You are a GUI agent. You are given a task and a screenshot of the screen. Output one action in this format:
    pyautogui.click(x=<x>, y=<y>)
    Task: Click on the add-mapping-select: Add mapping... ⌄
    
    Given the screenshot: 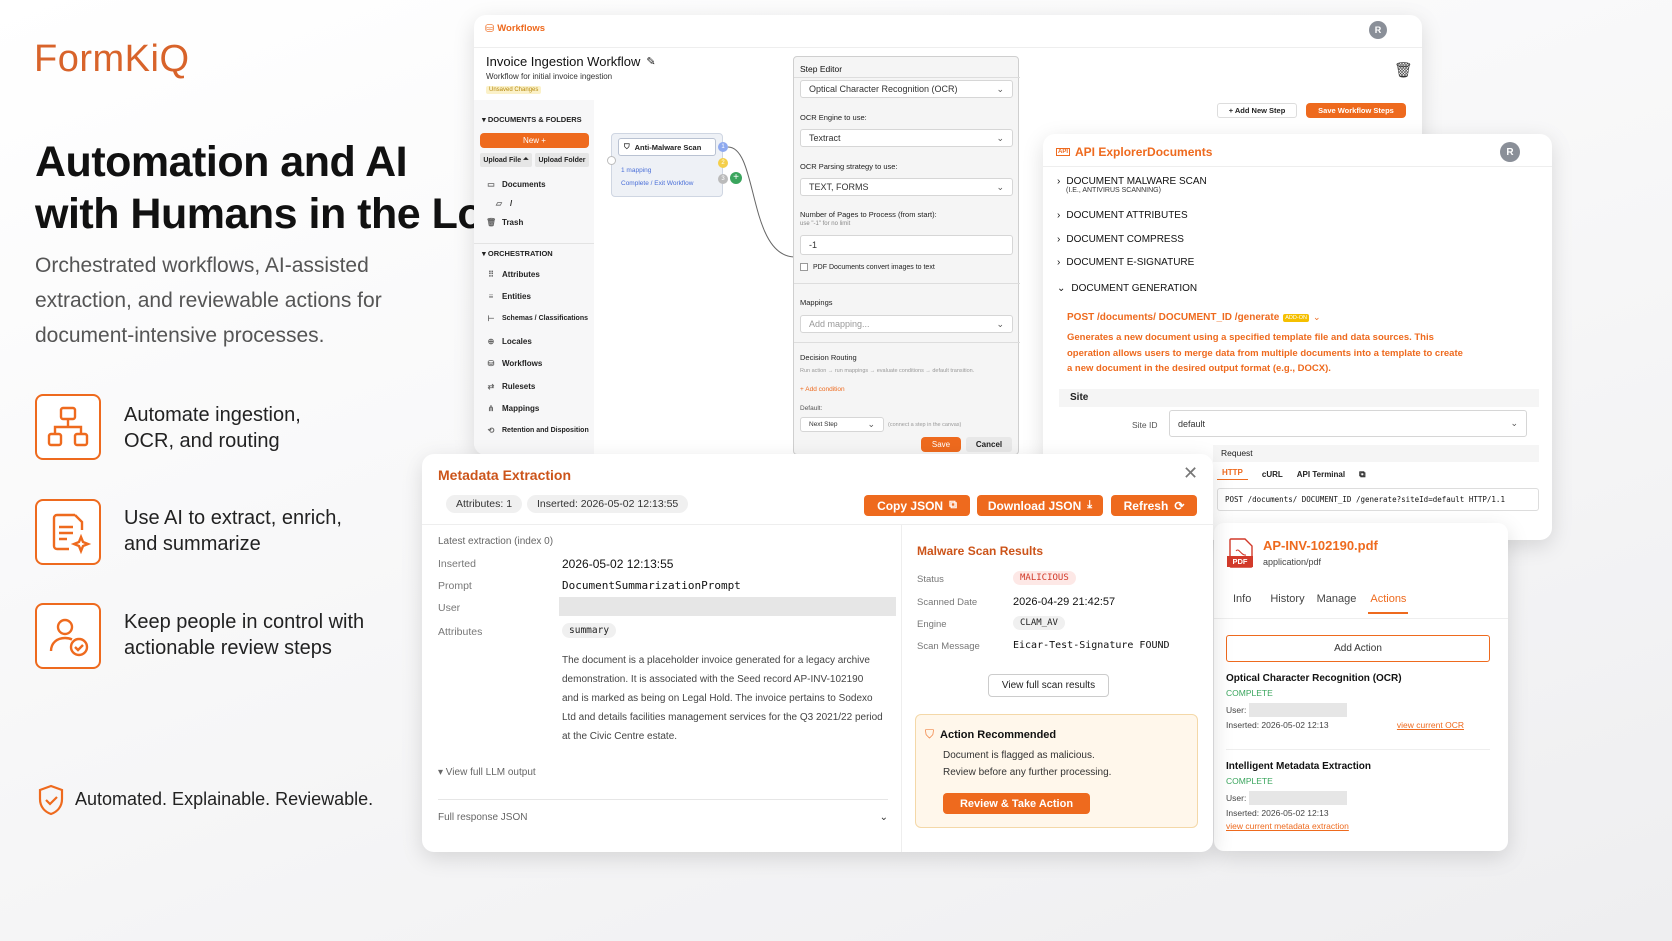 What is the action you would take?
    pyautogui.click(x=906, y=324)
    